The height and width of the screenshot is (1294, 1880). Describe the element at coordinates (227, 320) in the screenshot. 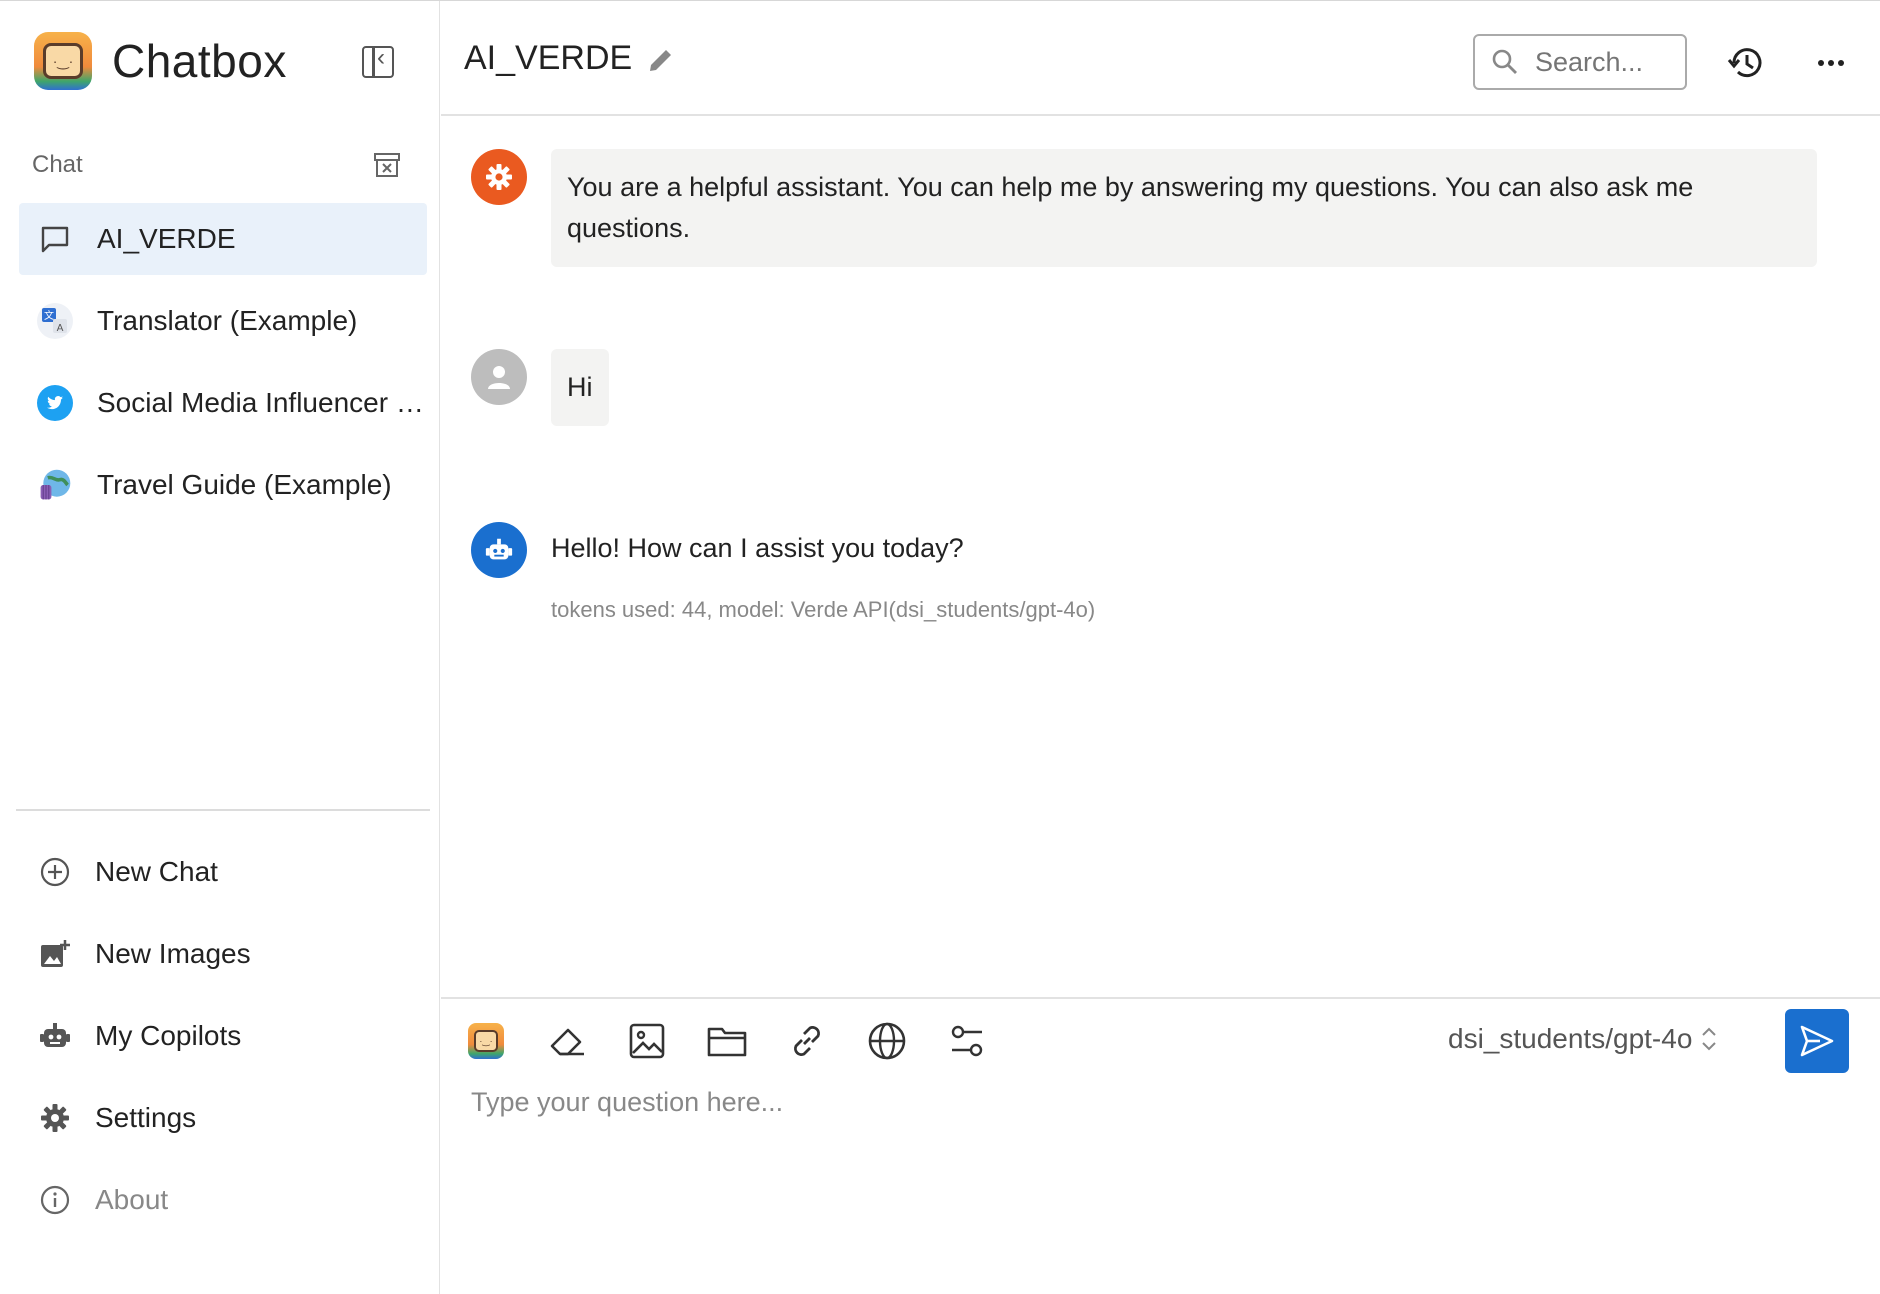

I see `chat-item-label: Translator (Example)` at that location.